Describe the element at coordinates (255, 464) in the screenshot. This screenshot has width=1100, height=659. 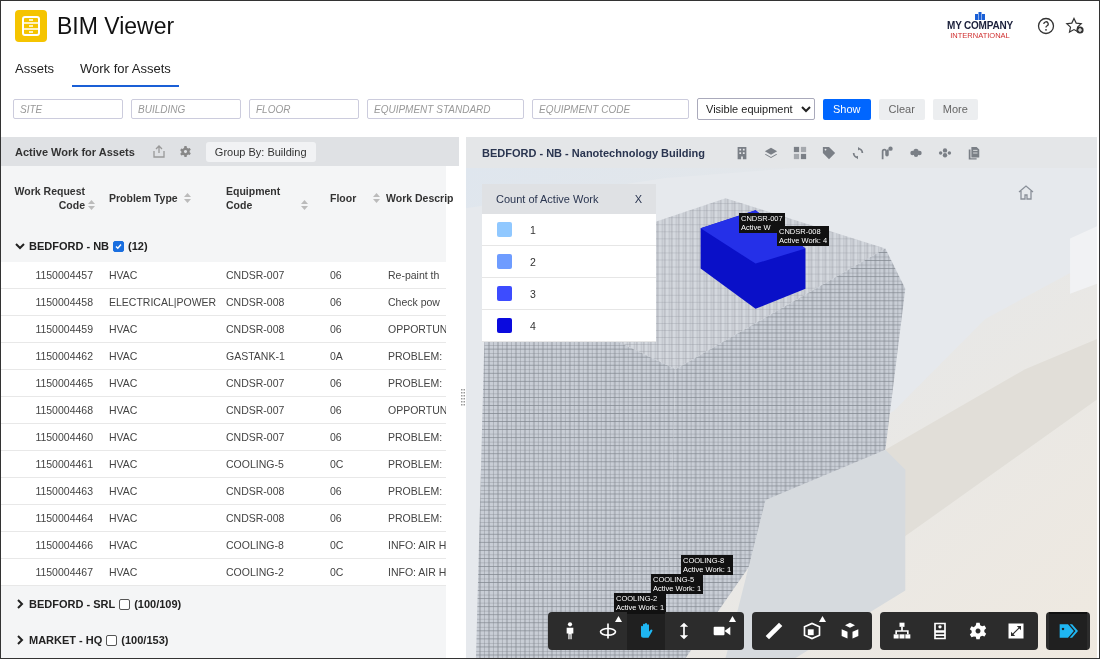
I see `table-cell-text: COOLING-5` at that location.